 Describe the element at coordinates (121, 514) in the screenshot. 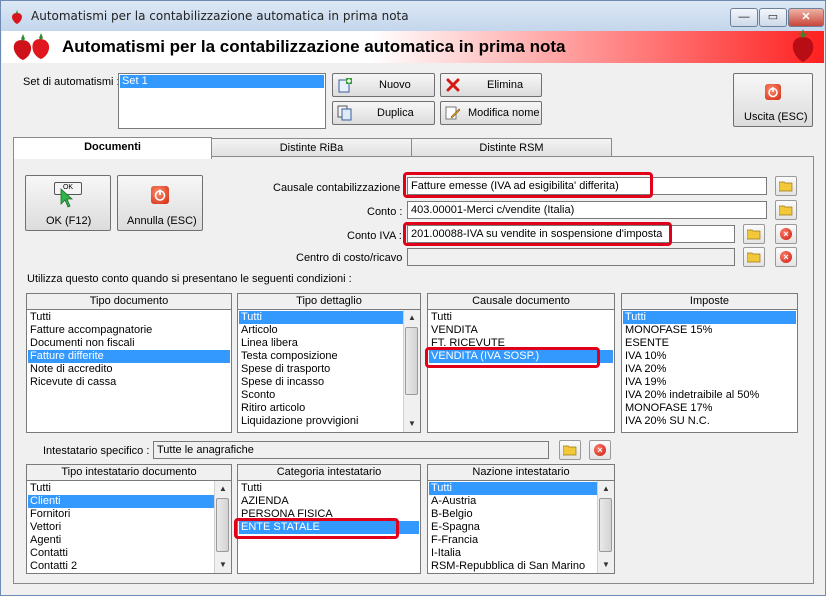

I see `list-item: Fornitori` at that location.